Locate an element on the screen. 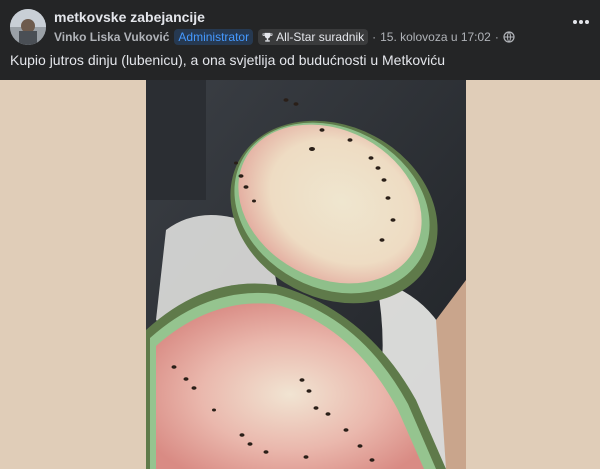 Image resolution: width=600 pixels, height=469 pixels. avatar-image is located at coordinates (28, 27).